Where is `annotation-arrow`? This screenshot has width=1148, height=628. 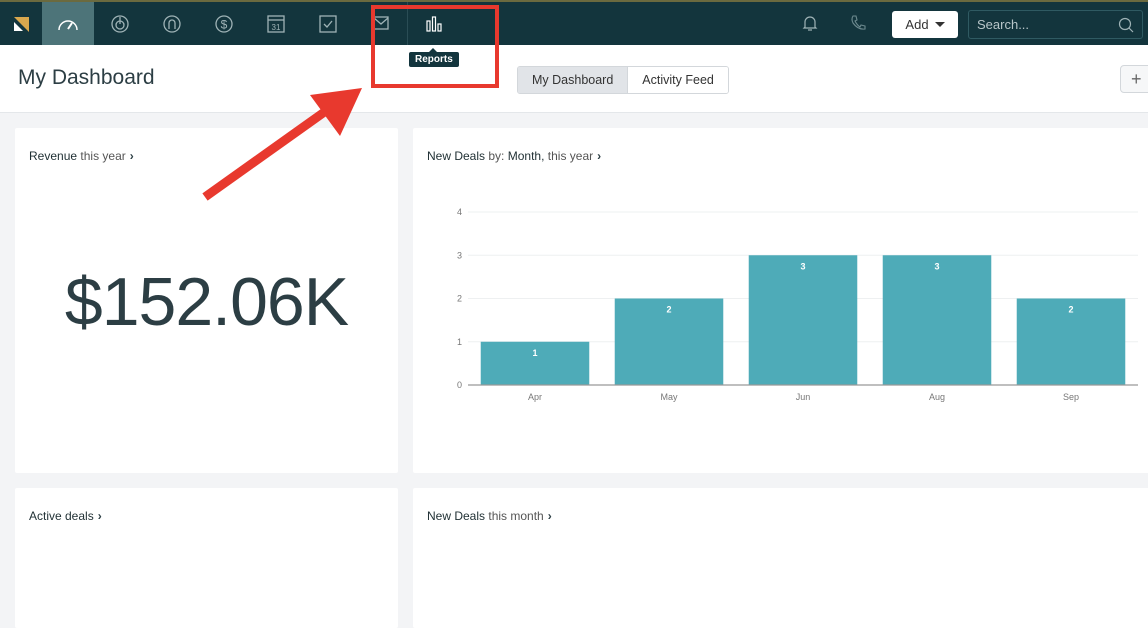
annotation-arrow is located at coordinates (282, 144).